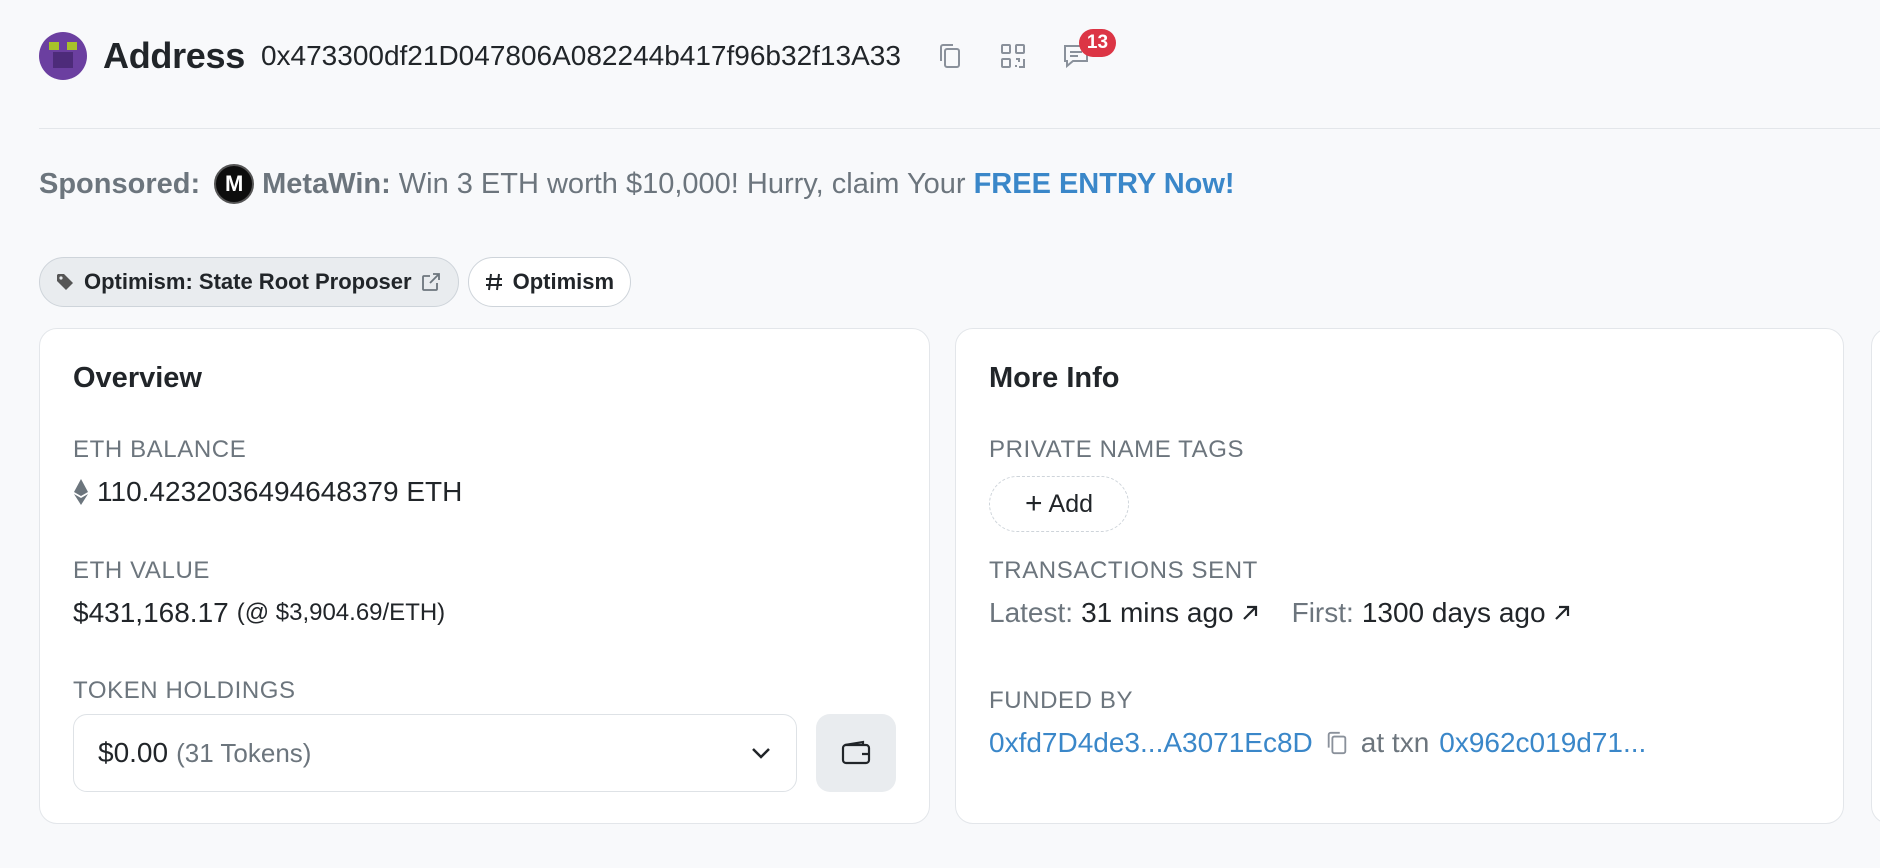 The height and width of the screenshot is (868, 1880). I want to click on wallet-icon, so click(856, 752).